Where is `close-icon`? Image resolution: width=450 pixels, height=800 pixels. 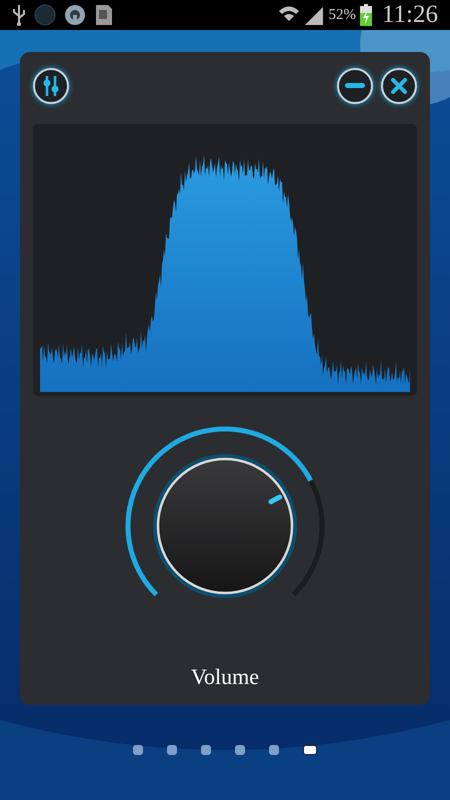
close-icon is located at coordinates (399, 86).